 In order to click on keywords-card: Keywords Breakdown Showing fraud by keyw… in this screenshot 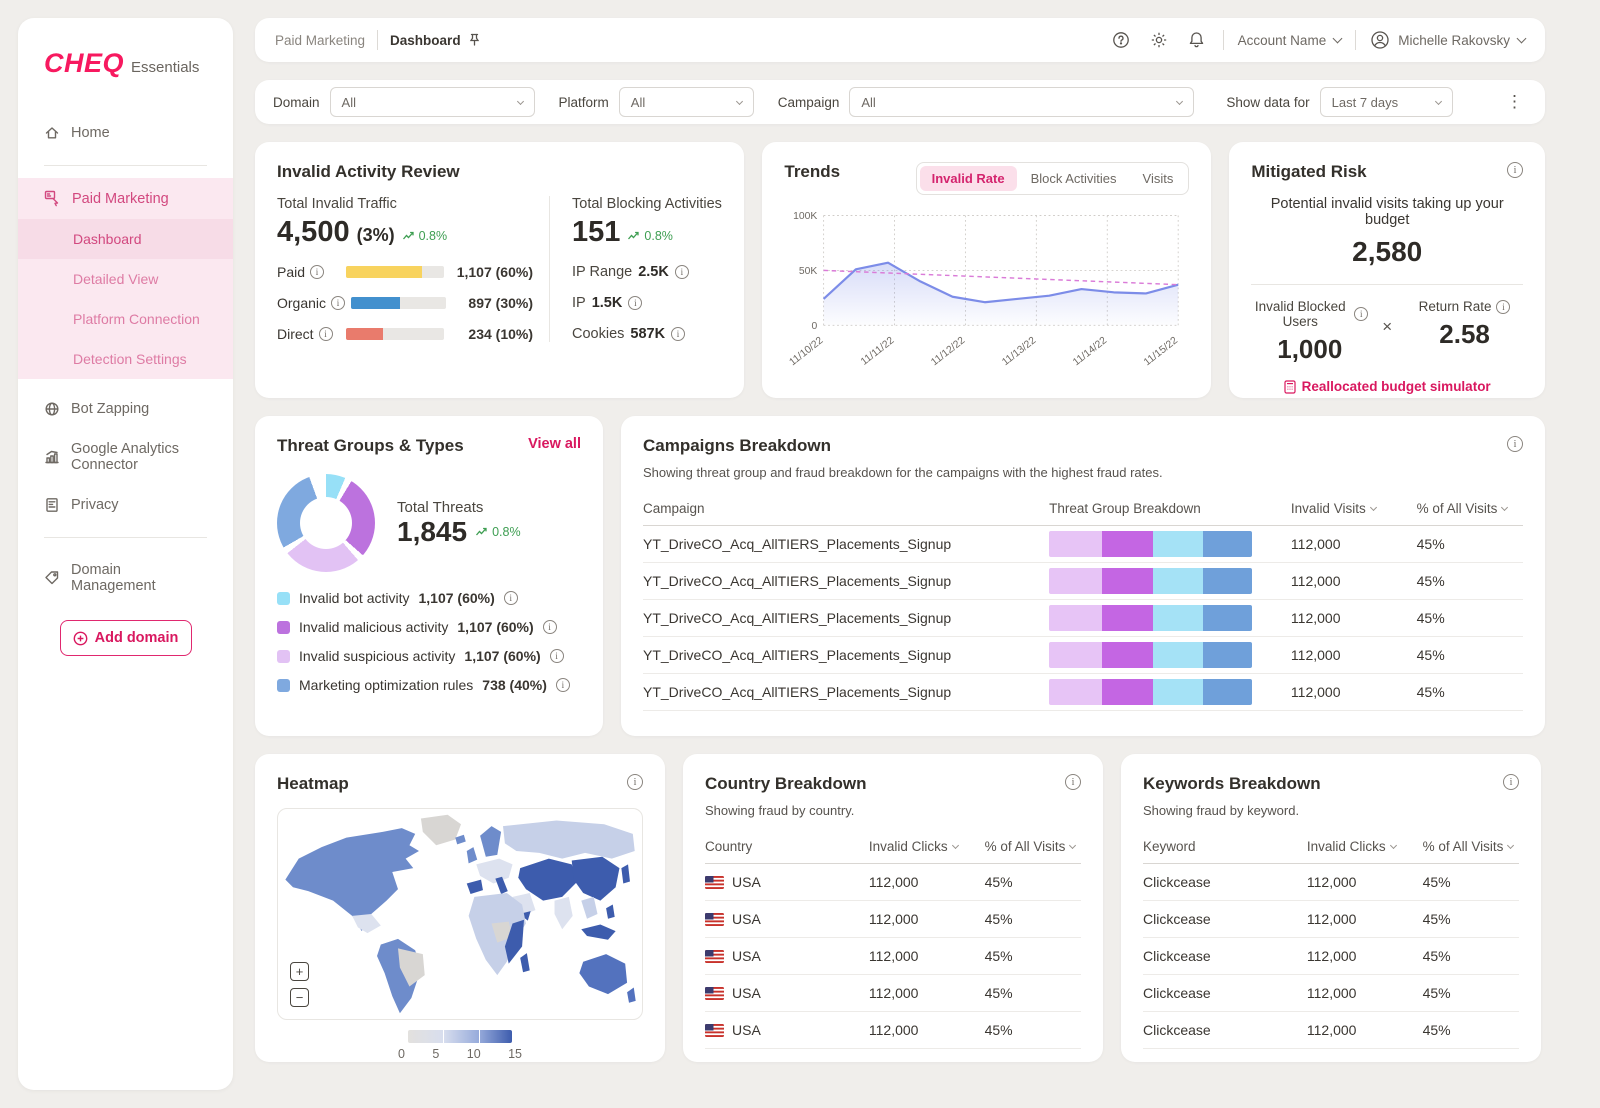, I will do `click(1331, 908)`.